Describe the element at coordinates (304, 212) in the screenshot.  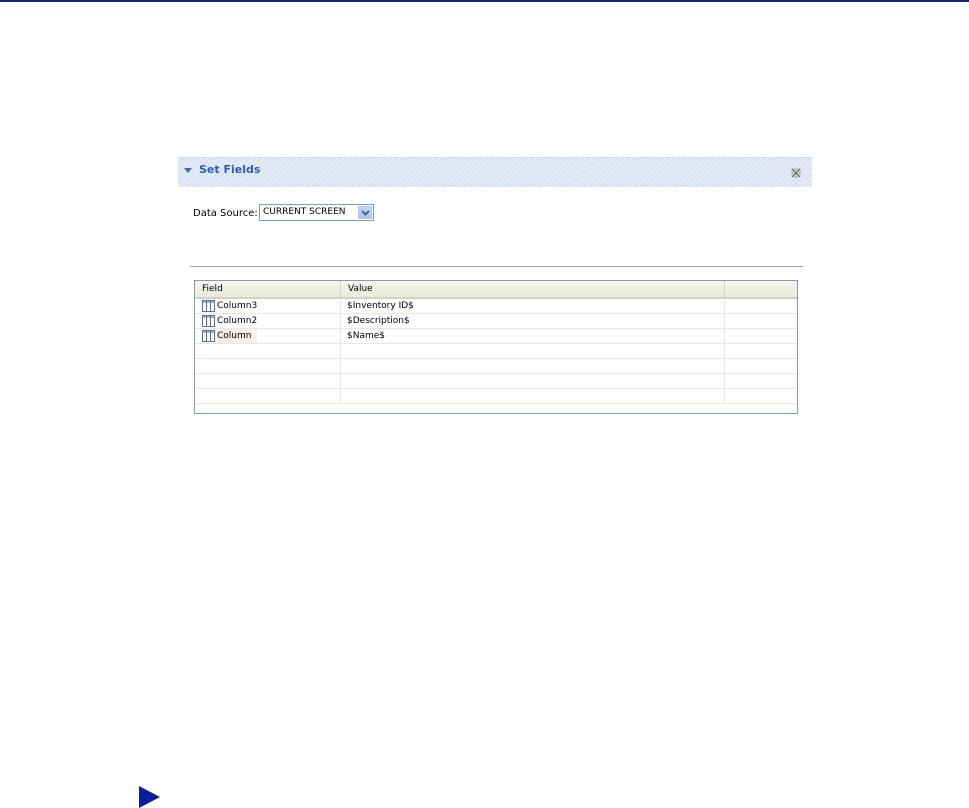
I see `data-source-value: CURRENT SCREEN` at that location.